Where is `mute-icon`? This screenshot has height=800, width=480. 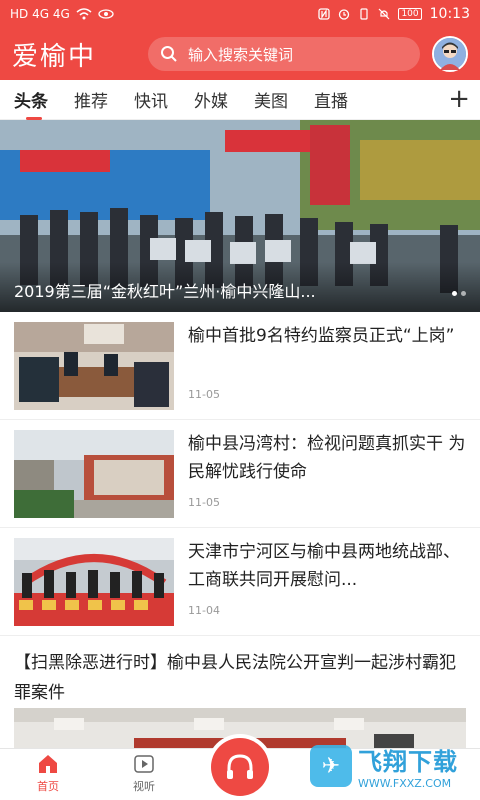
mute-icon is located at coordinates (384, 14).